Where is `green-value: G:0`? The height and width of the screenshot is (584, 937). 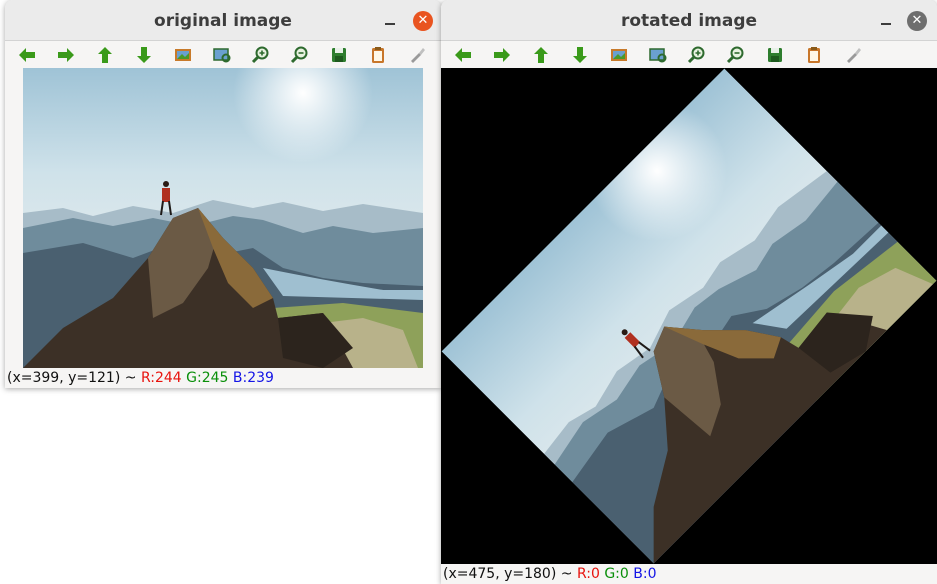
green-value: G:0 is located at coordinates (616, 574).